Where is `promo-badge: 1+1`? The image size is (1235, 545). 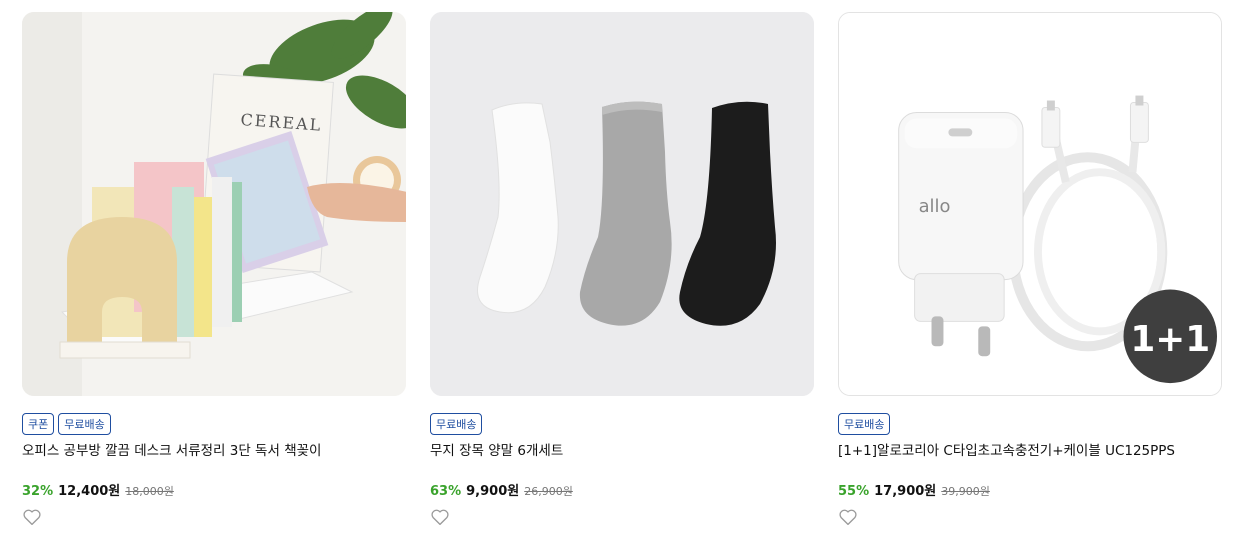
promo-badge: 1+1 is located at coordinates (1170, 339).